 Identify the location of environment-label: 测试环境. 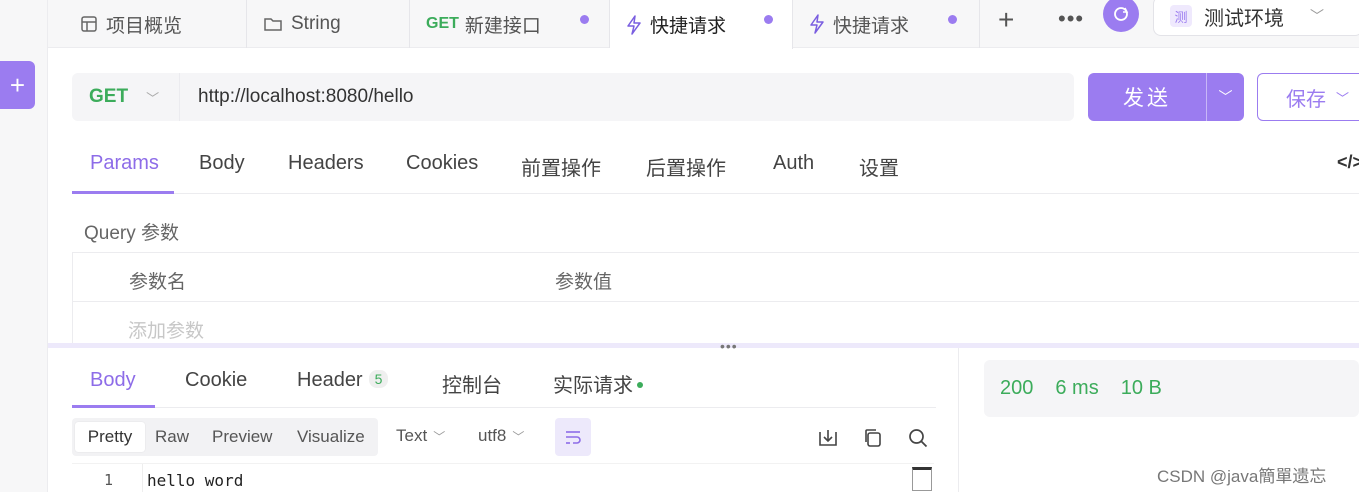
(1244, 18).